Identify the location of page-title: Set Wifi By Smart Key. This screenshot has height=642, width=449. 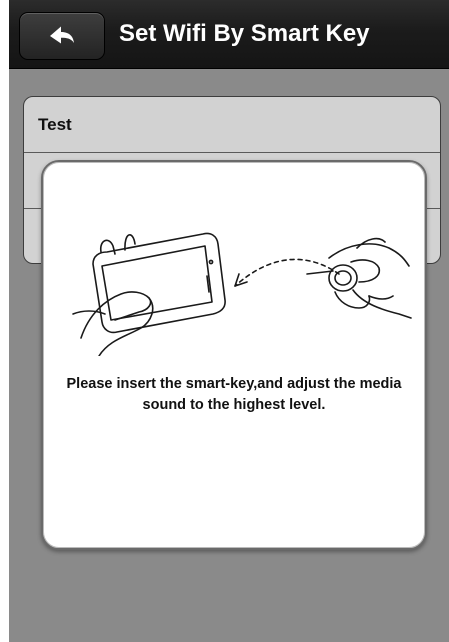
(244, 33).